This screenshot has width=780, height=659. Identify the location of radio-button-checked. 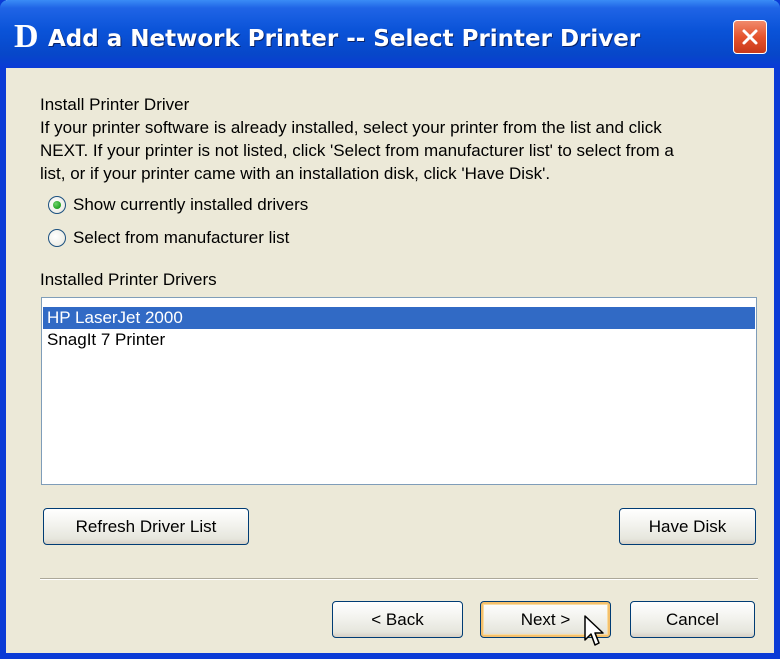
(57, 205).